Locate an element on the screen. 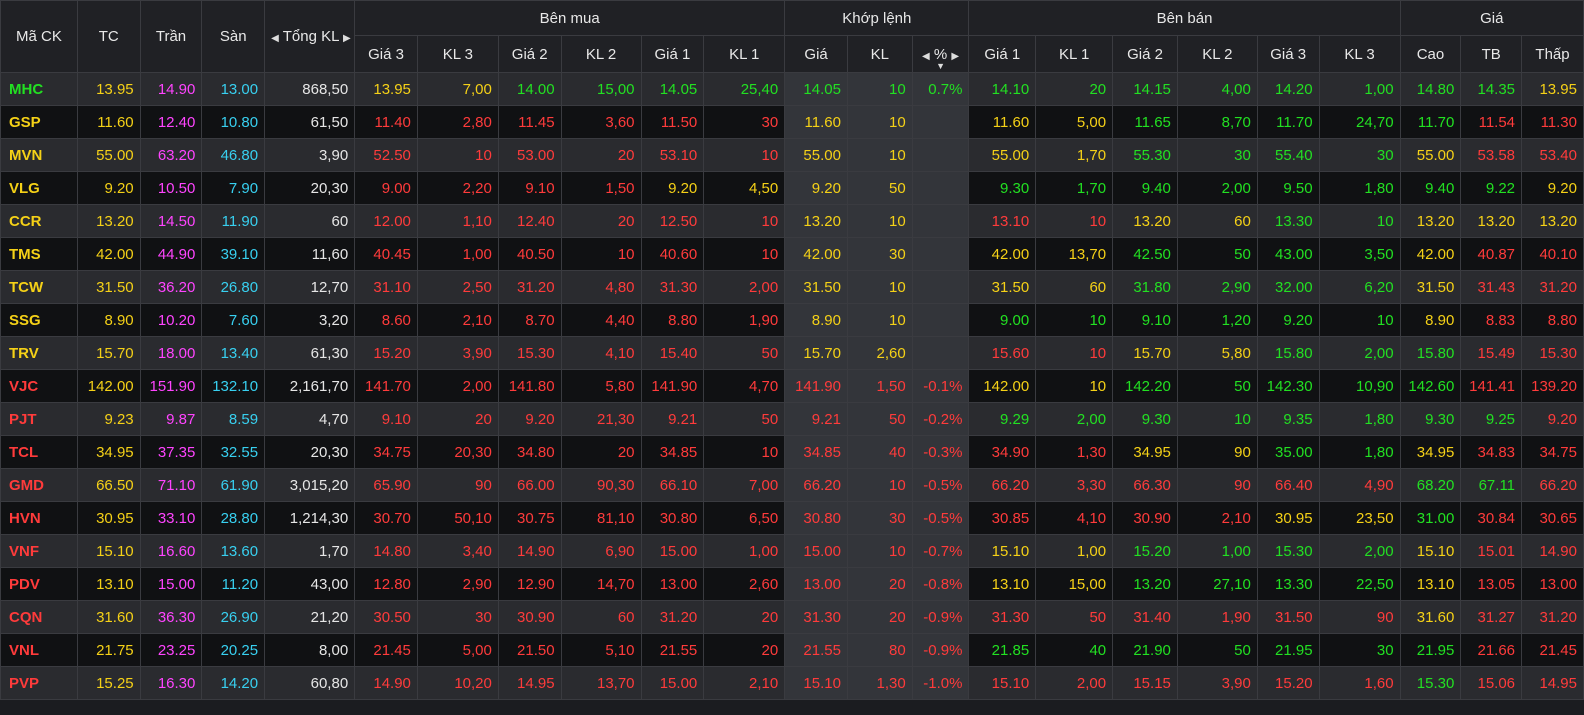  cell-sym: GMD is located at coordinates (39, 485).